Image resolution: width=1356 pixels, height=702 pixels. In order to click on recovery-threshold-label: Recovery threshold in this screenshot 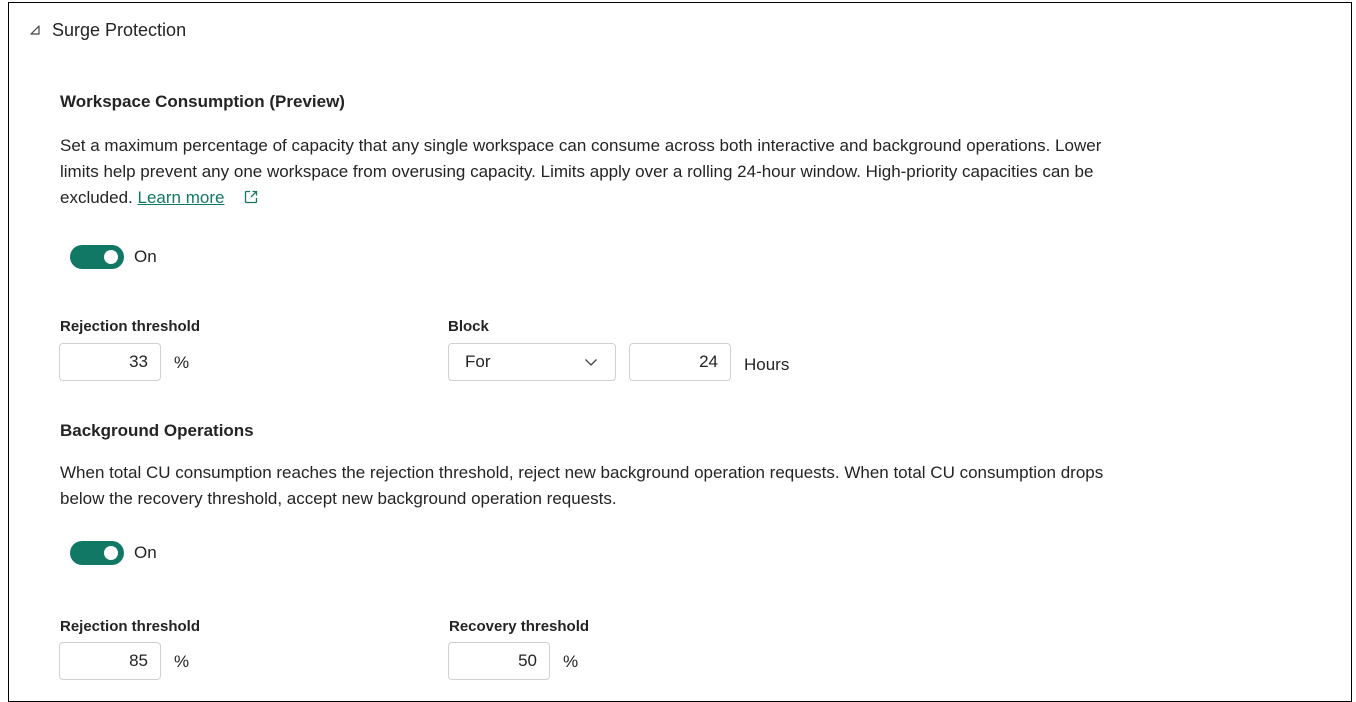, I will do `click(519, 626)`.